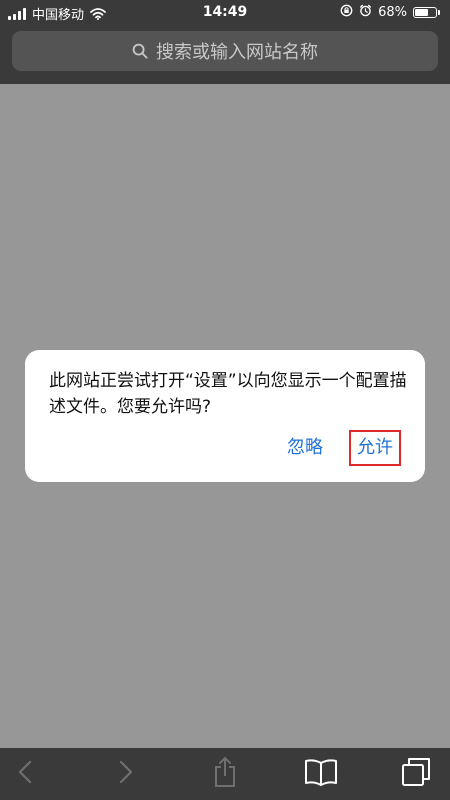 Image resolution: width=450 pixels, height=800 pixels. What do you see at coordinates (140, 51) in the screenshot?
I see `search-icon` at bounding box center [140, 51].